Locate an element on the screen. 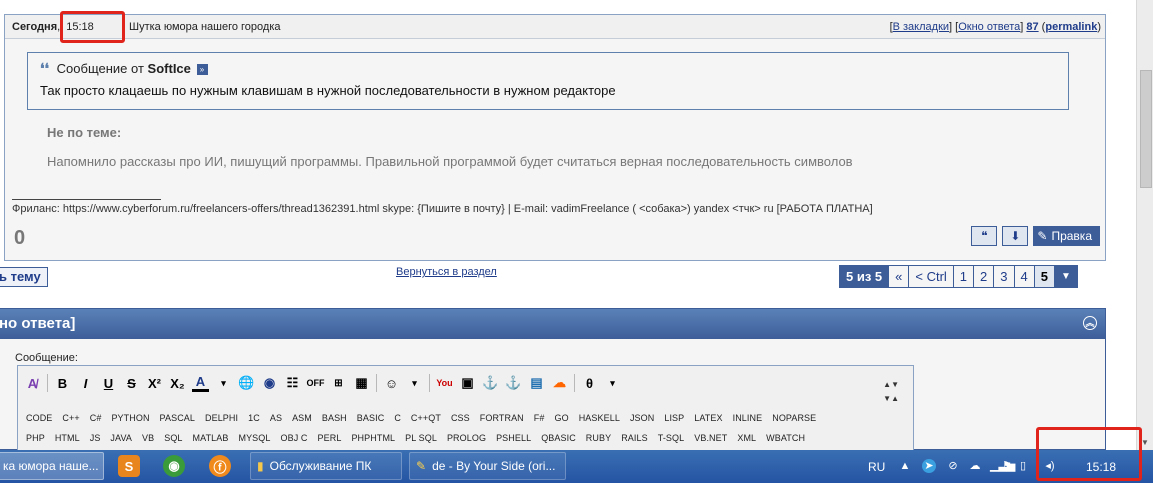  lang-button: C++QT is located at coordinates (426, 418).